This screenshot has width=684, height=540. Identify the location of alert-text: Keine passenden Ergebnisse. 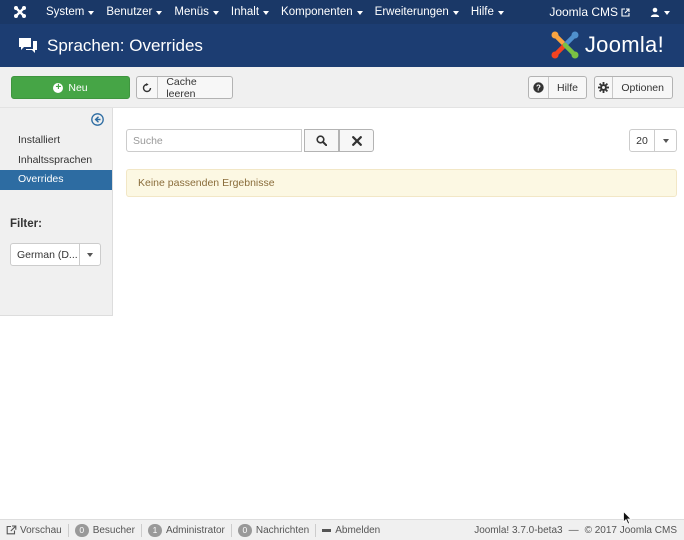
(206, 183).